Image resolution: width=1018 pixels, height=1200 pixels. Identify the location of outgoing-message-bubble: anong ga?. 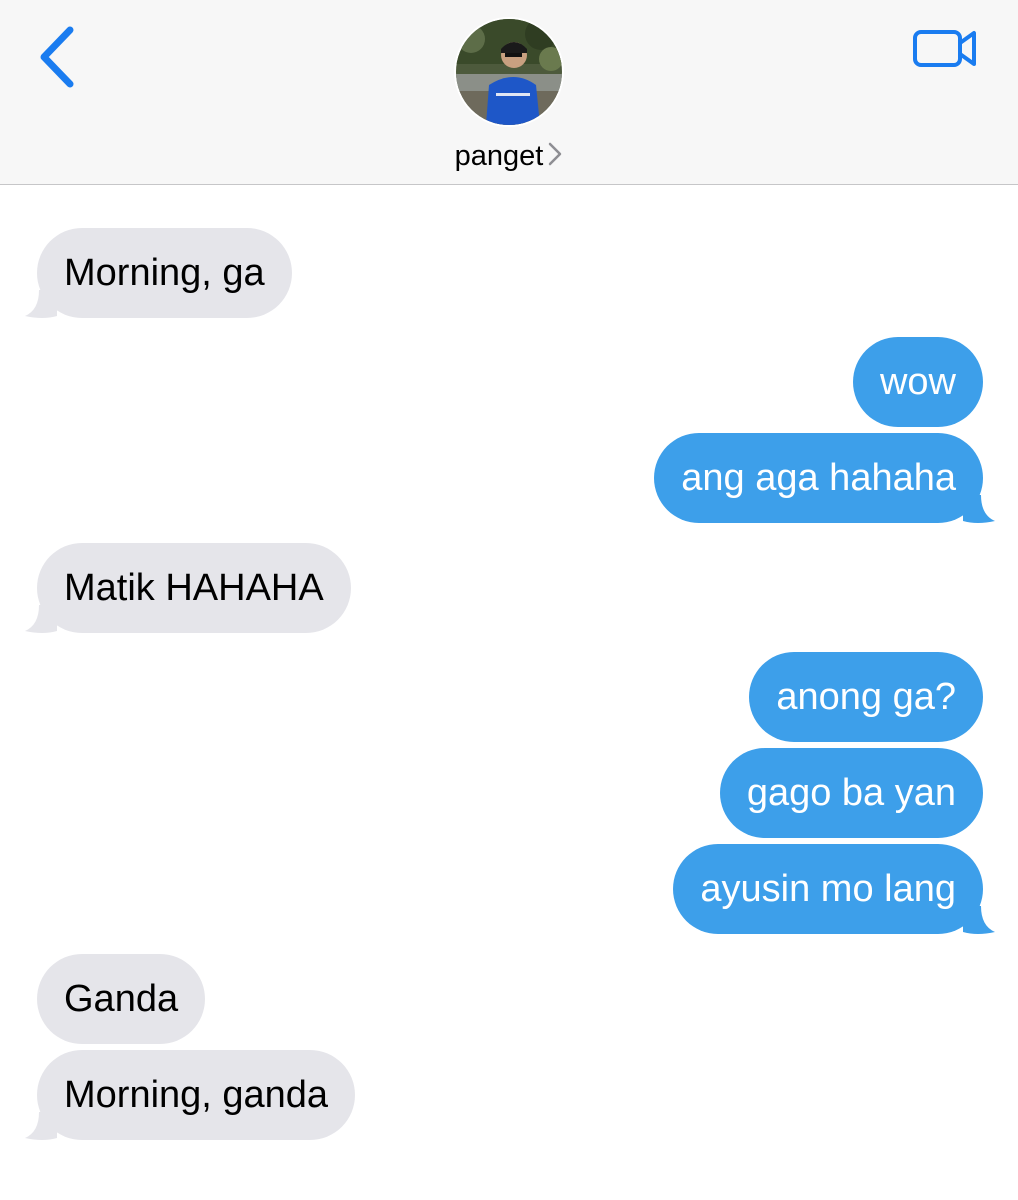
(866, 697).